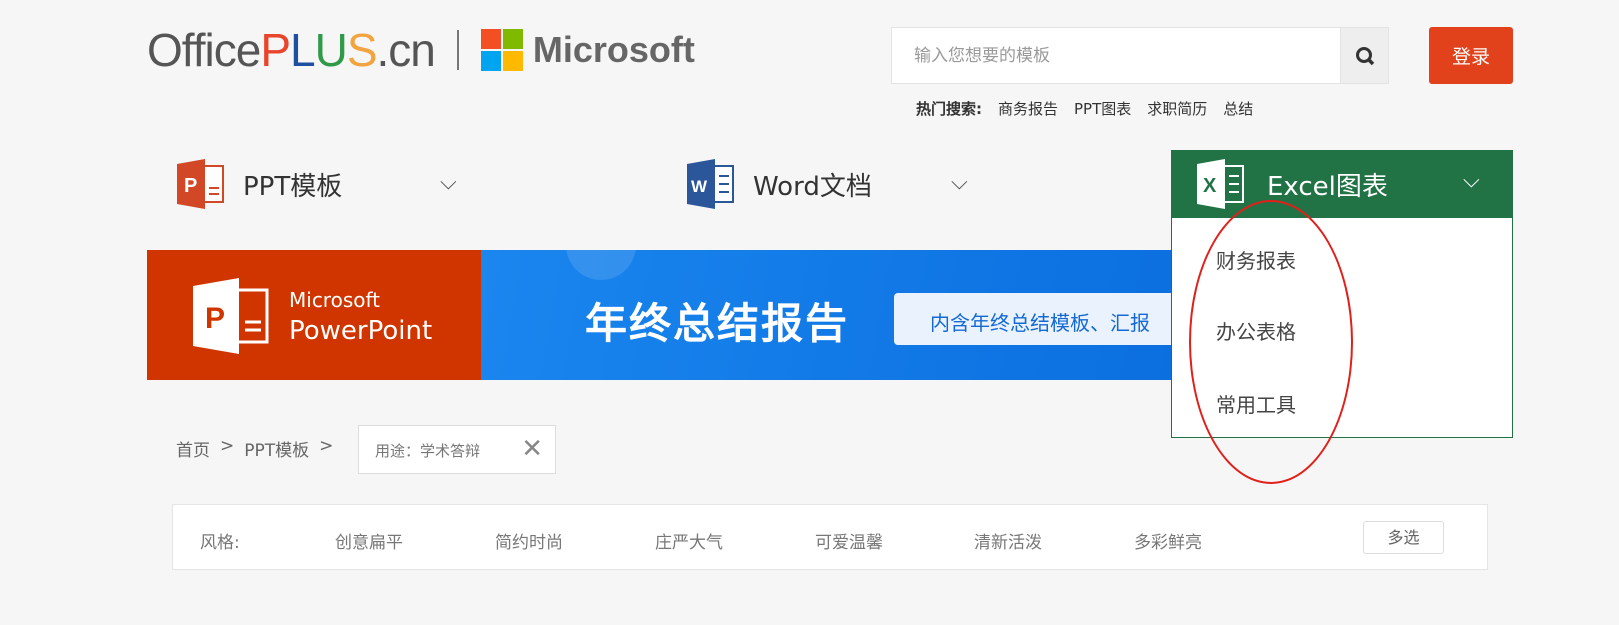 The height and width of the screenshot is (625, 1619). What do you see at coordinates (1238, 108) in the screenshot?
I see `hot-link: 总结` at bounding box center [1238, 108].